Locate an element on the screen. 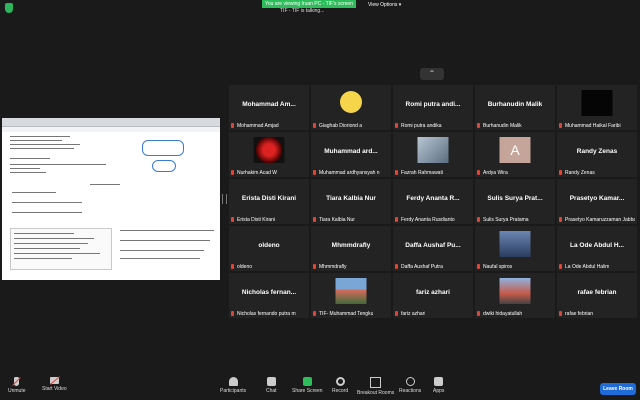 This screenshot has width=640, height=400. unmute-button: Unmute is located at coordinates (17, 385).